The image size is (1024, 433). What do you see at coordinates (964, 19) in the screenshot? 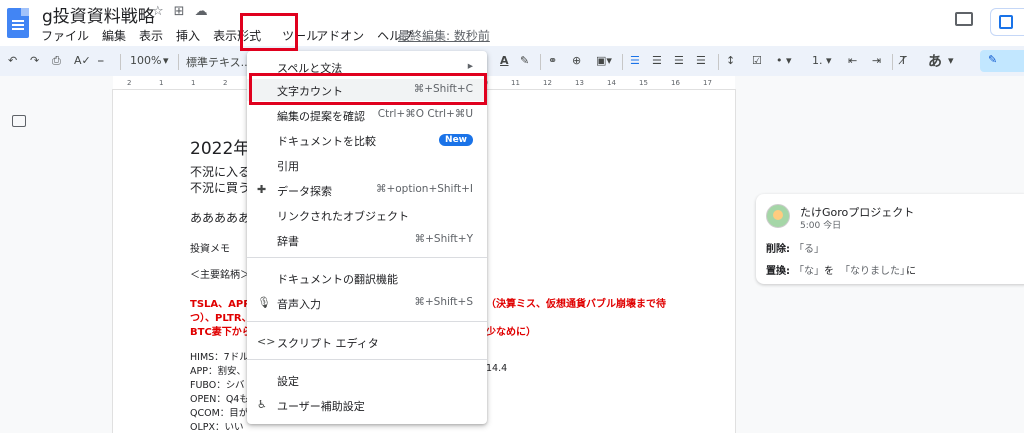
I see `comment-history-icon` at bounding box center [964, 19].